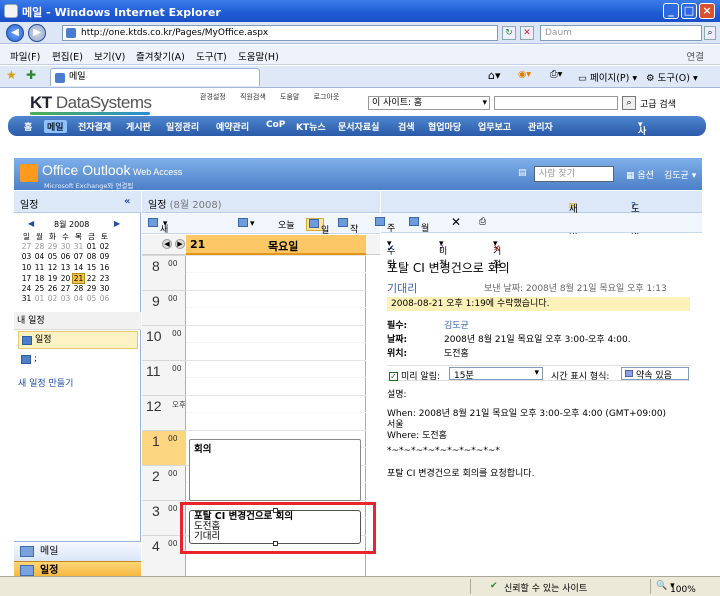 The height and width of the screenshot is (596, 720). Describe the element at coordinates (78, 246) in the screenshot. I see `day-cell: 31` at that location.